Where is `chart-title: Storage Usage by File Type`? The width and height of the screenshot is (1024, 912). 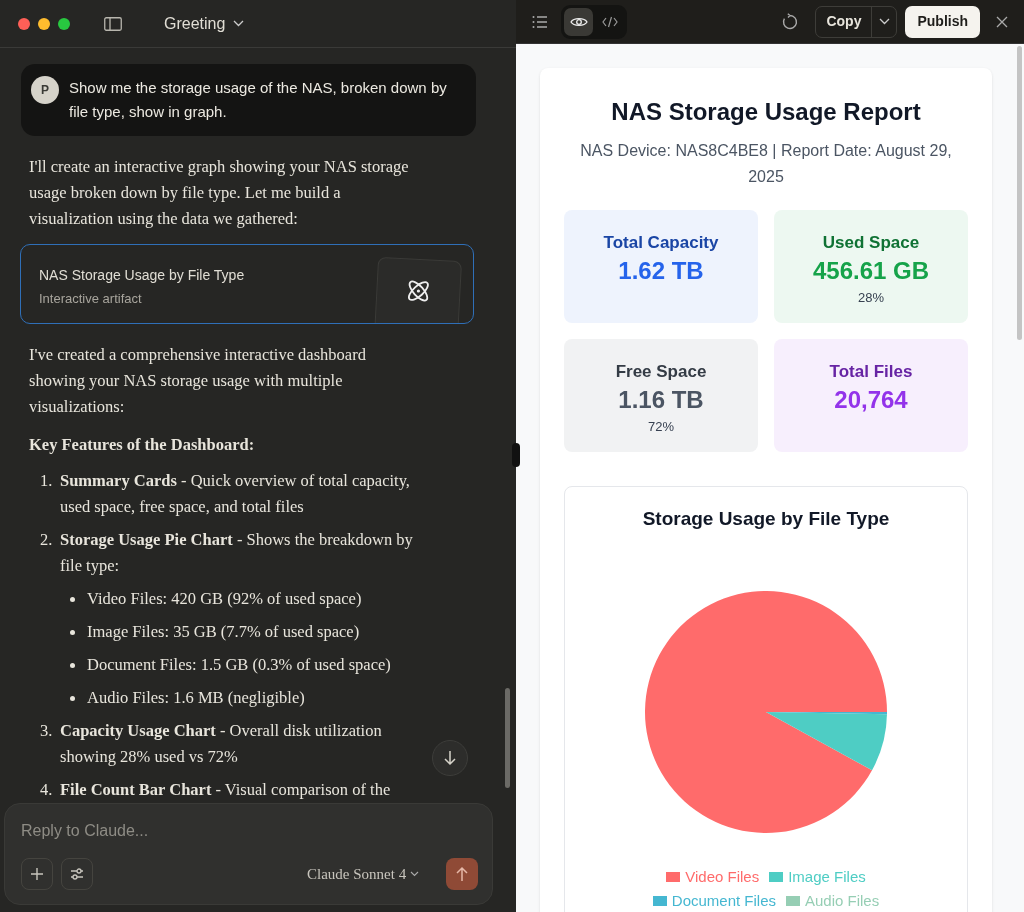 chart-title: Storage Usage by File Type is located at coordinates (766, 519).